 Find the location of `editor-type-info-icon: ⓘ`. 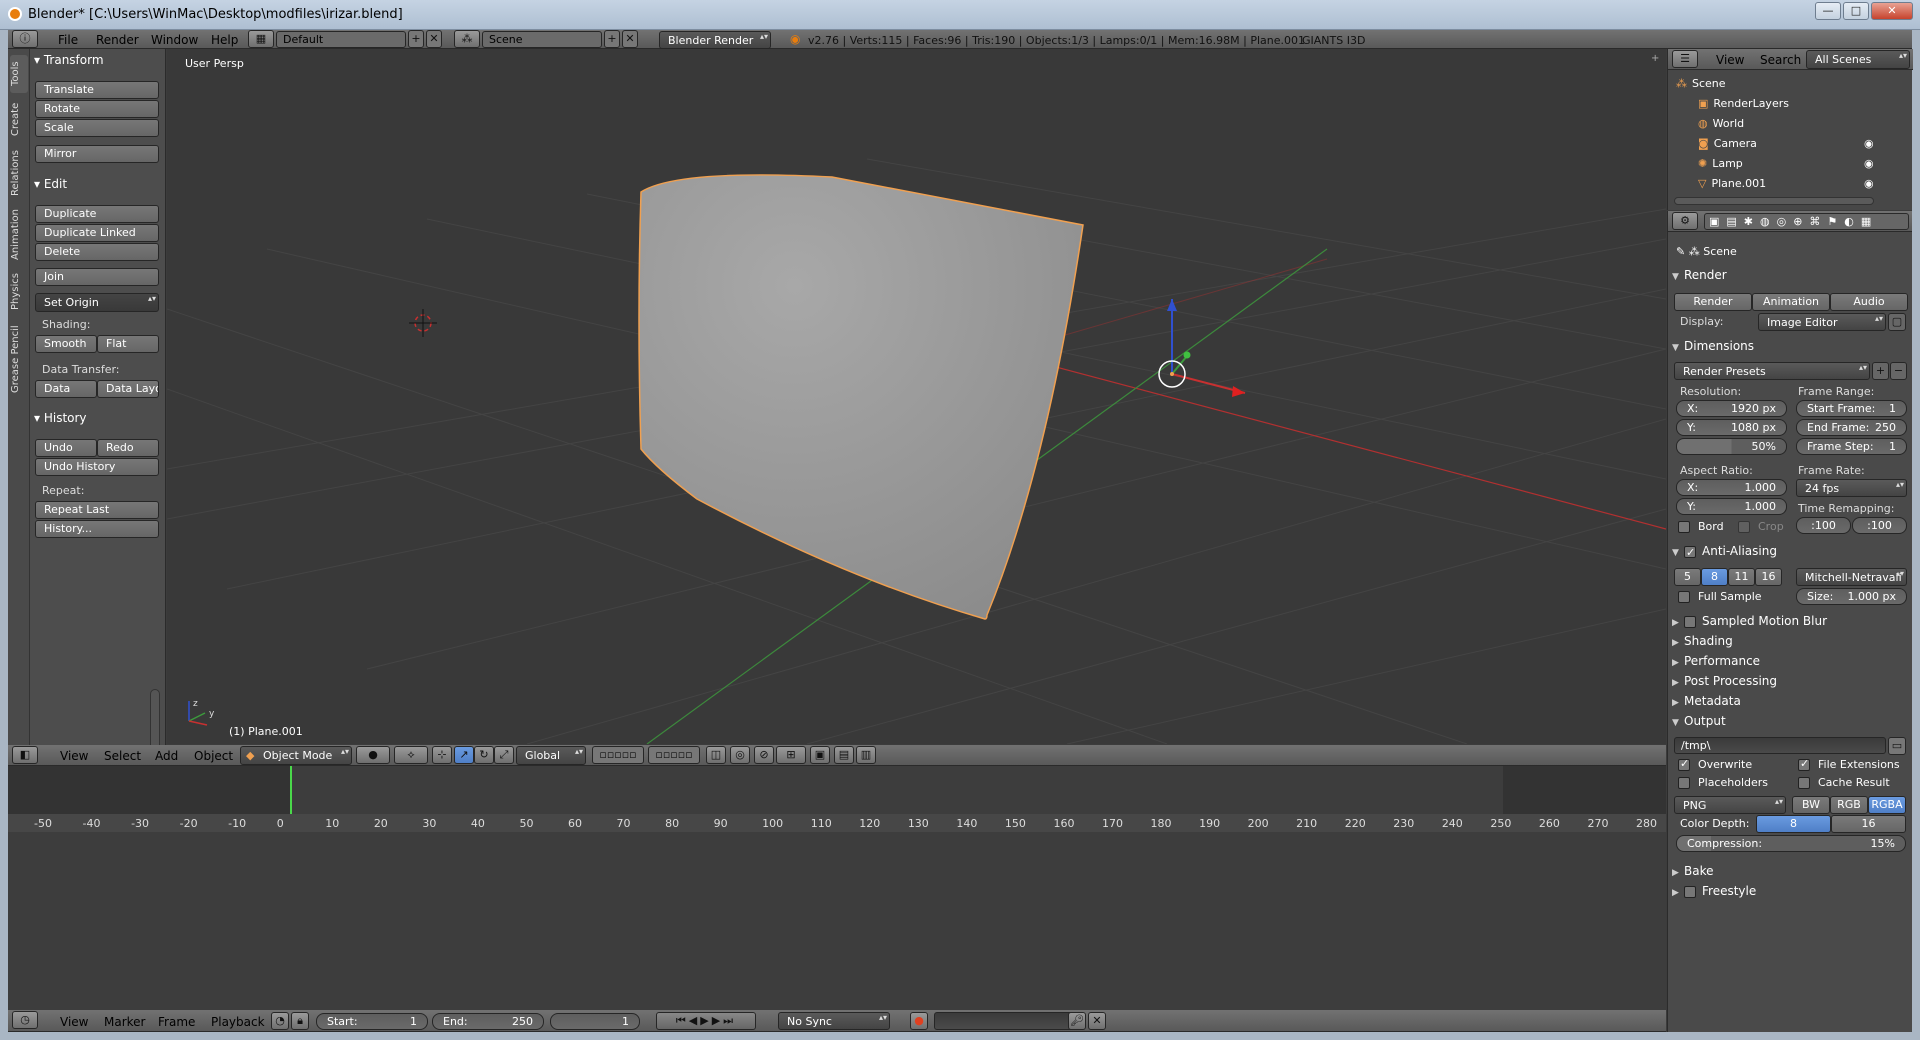

editor-type-info-icon: ⓘ is located at coordinates (25, 39).